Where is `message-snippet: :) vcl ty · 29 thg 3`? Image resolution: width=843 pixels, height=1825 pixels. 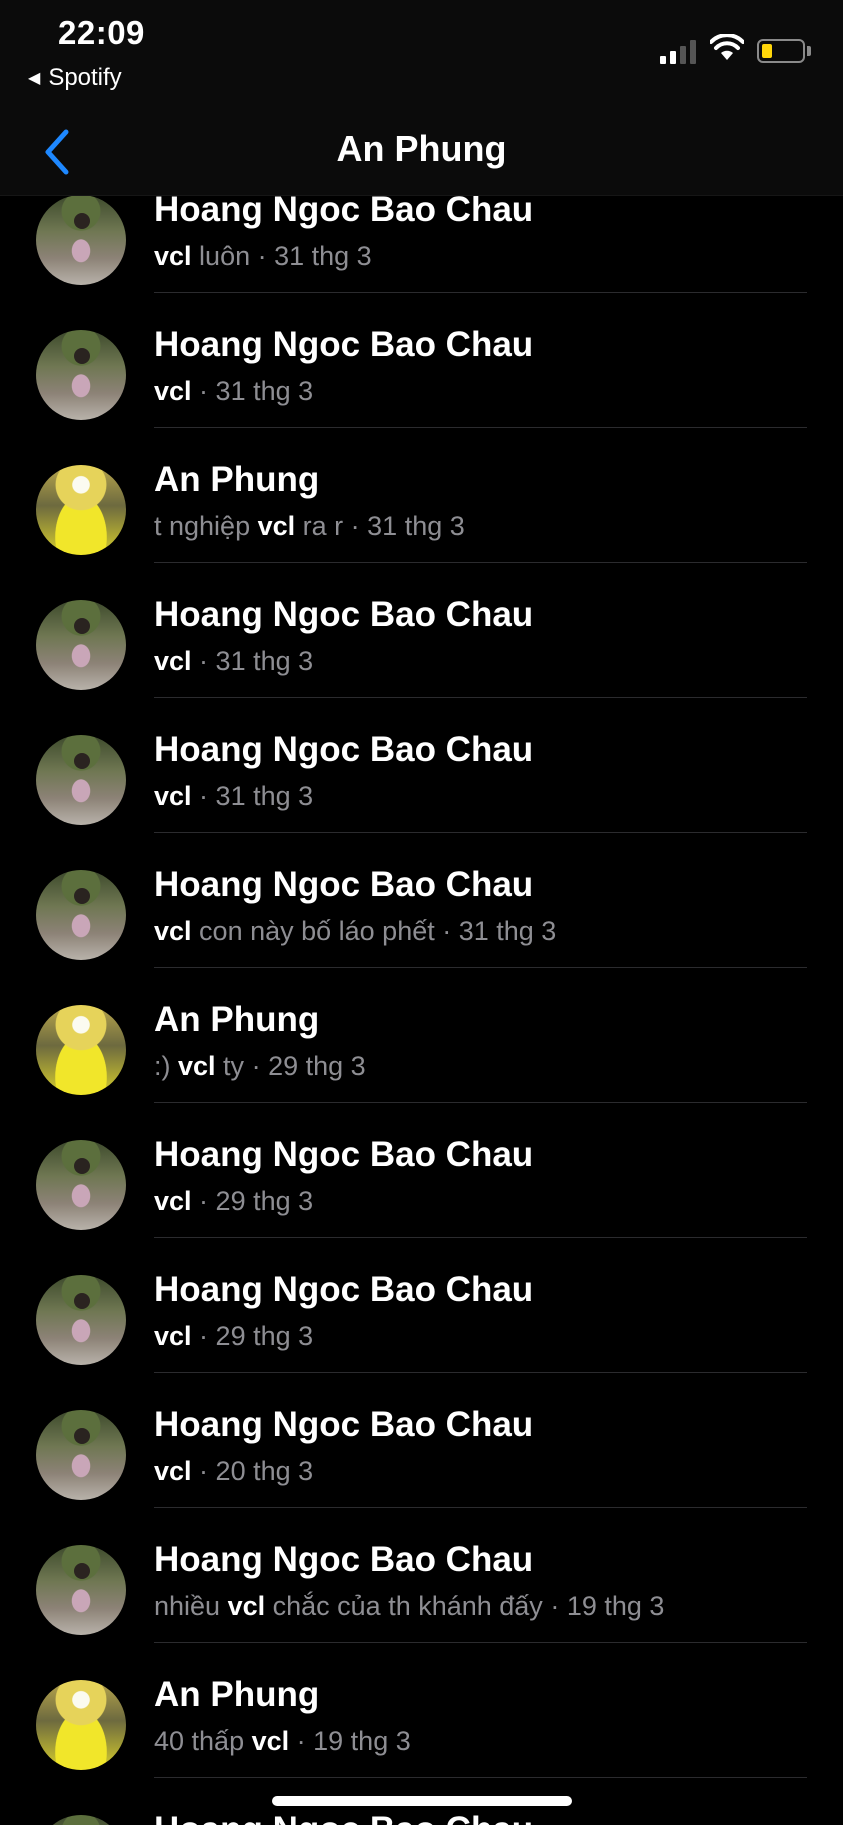 message-snippet: :) vcl ty · 29 thg 3 is located at coordinates (260, 1066).